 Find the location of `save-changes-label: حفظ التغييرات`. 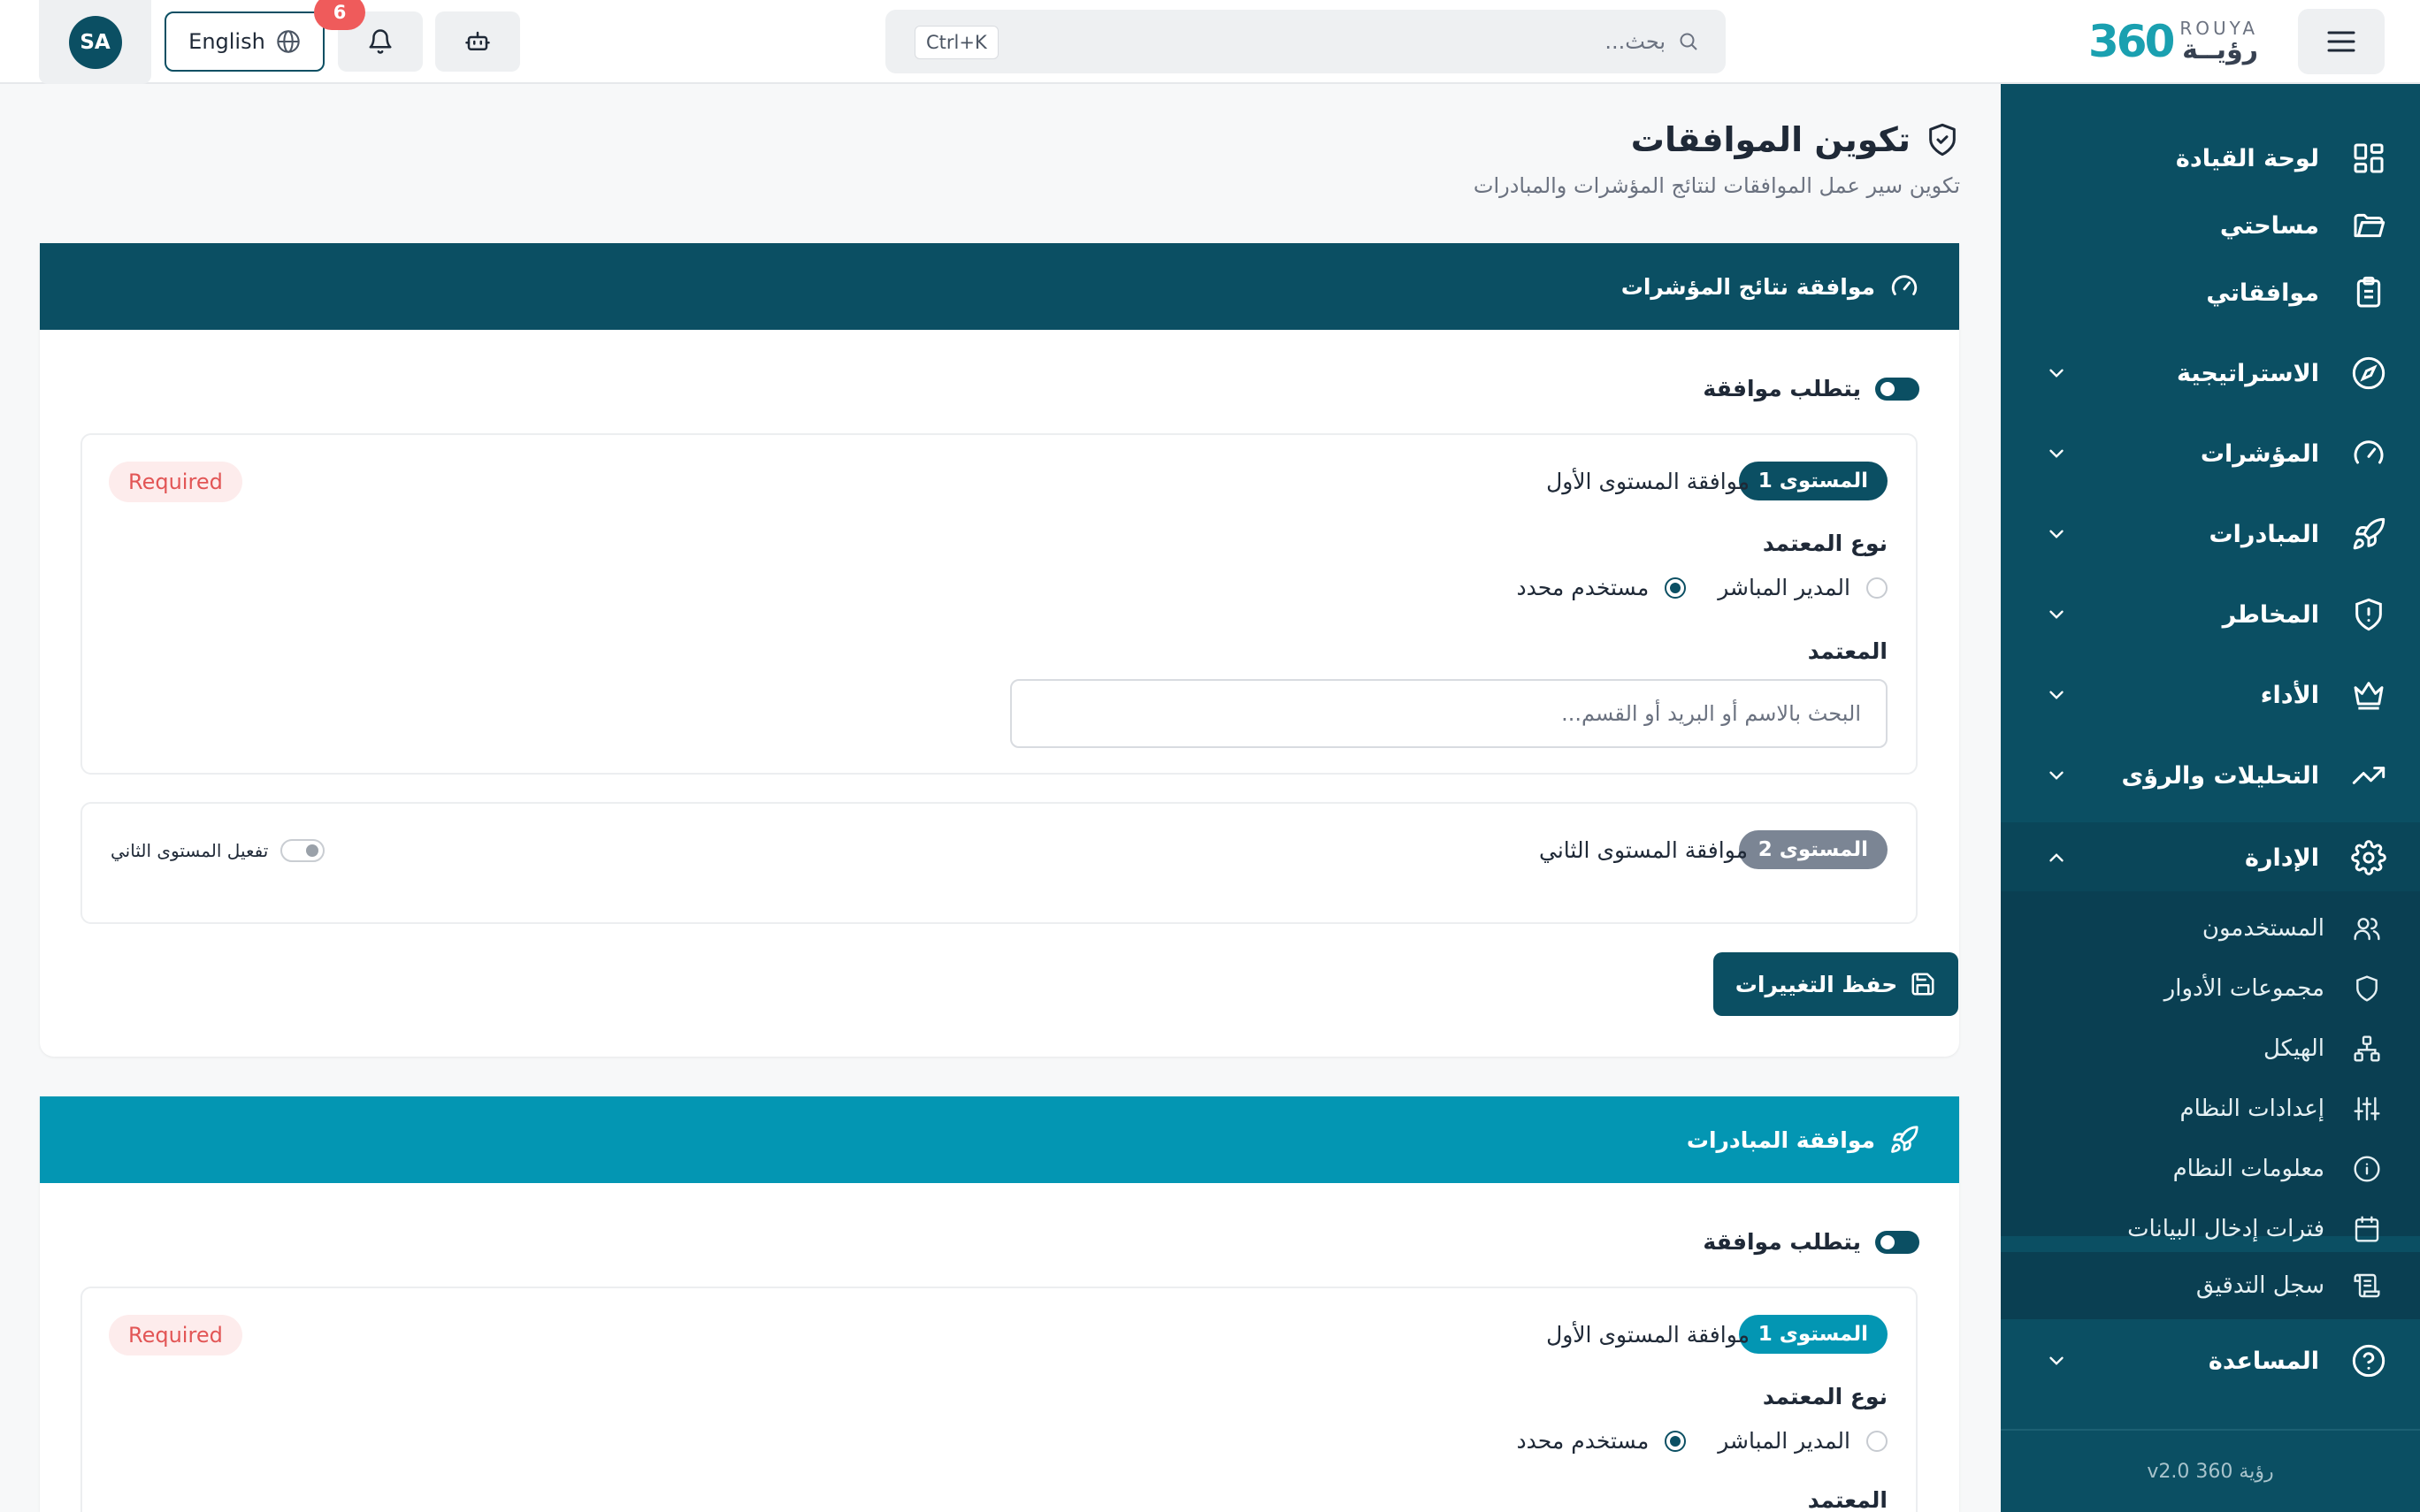

save-changes-label: حفظ التغييرات is located at coordinates (1817, 984).